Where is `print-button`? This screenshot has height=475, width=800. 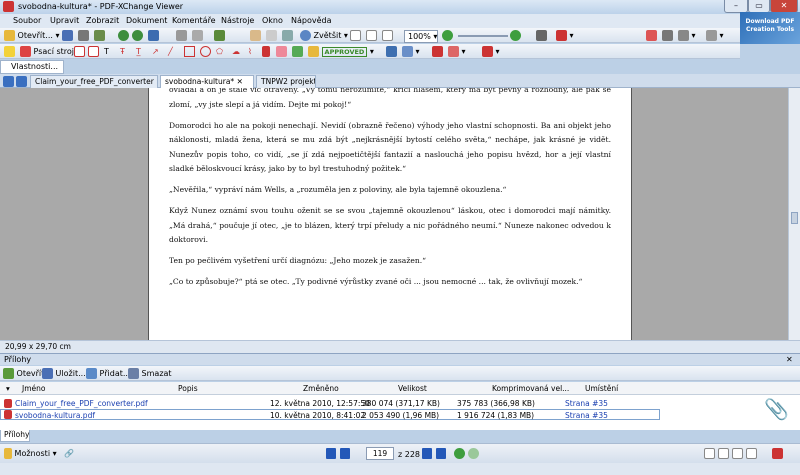 print-button is located at coordinates (83, 35).